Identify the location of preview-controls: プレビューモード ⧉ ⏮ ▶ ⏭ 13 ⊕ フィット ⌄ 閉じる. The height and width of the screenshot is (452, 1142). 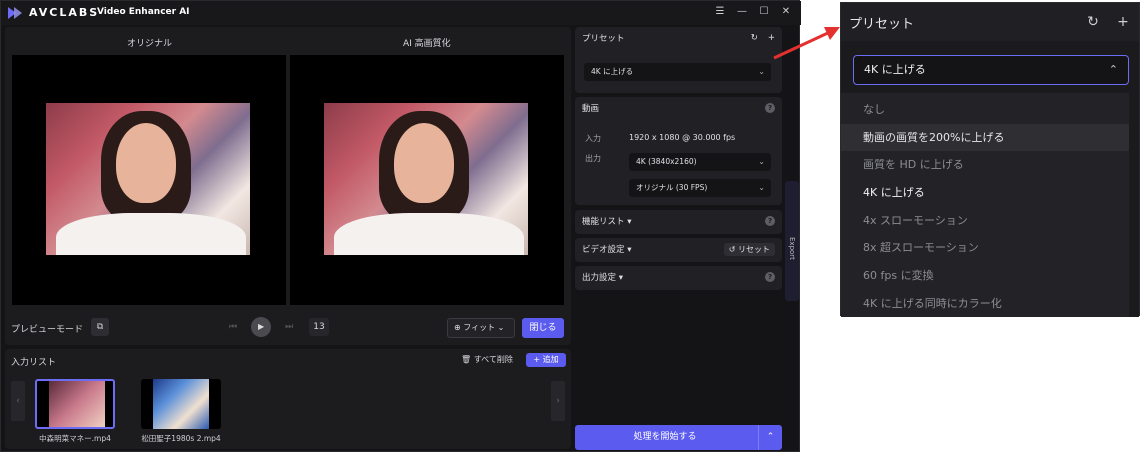
(288, 328).